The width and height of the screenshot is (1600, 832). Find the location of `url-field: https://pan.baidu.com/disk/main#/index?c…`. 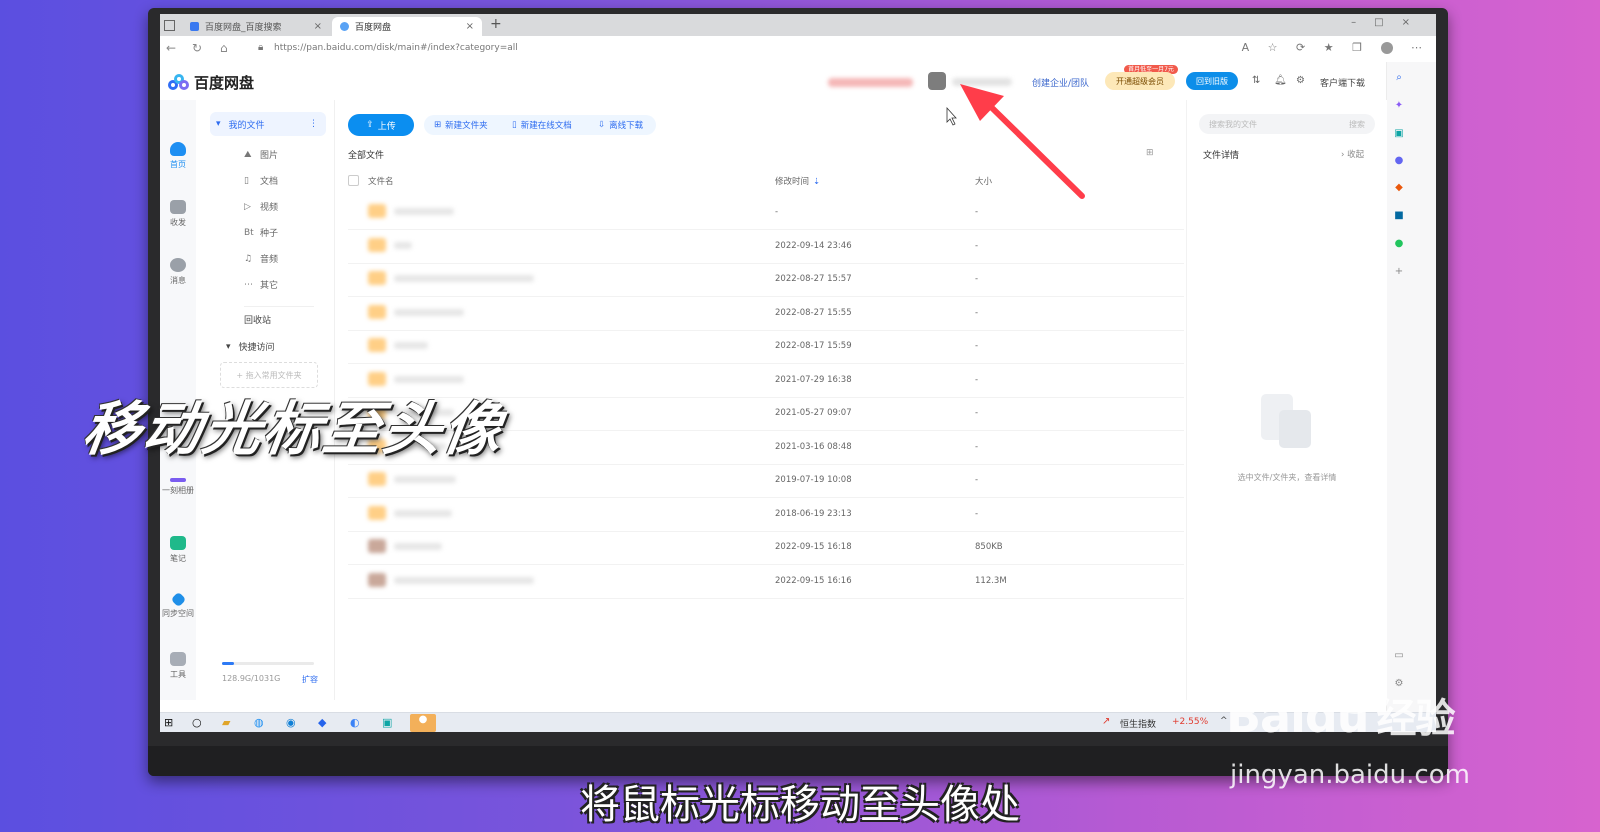

url-field: https://pan.baidu.com/disk/main#/index?c… is located at coordinates (396, 48).